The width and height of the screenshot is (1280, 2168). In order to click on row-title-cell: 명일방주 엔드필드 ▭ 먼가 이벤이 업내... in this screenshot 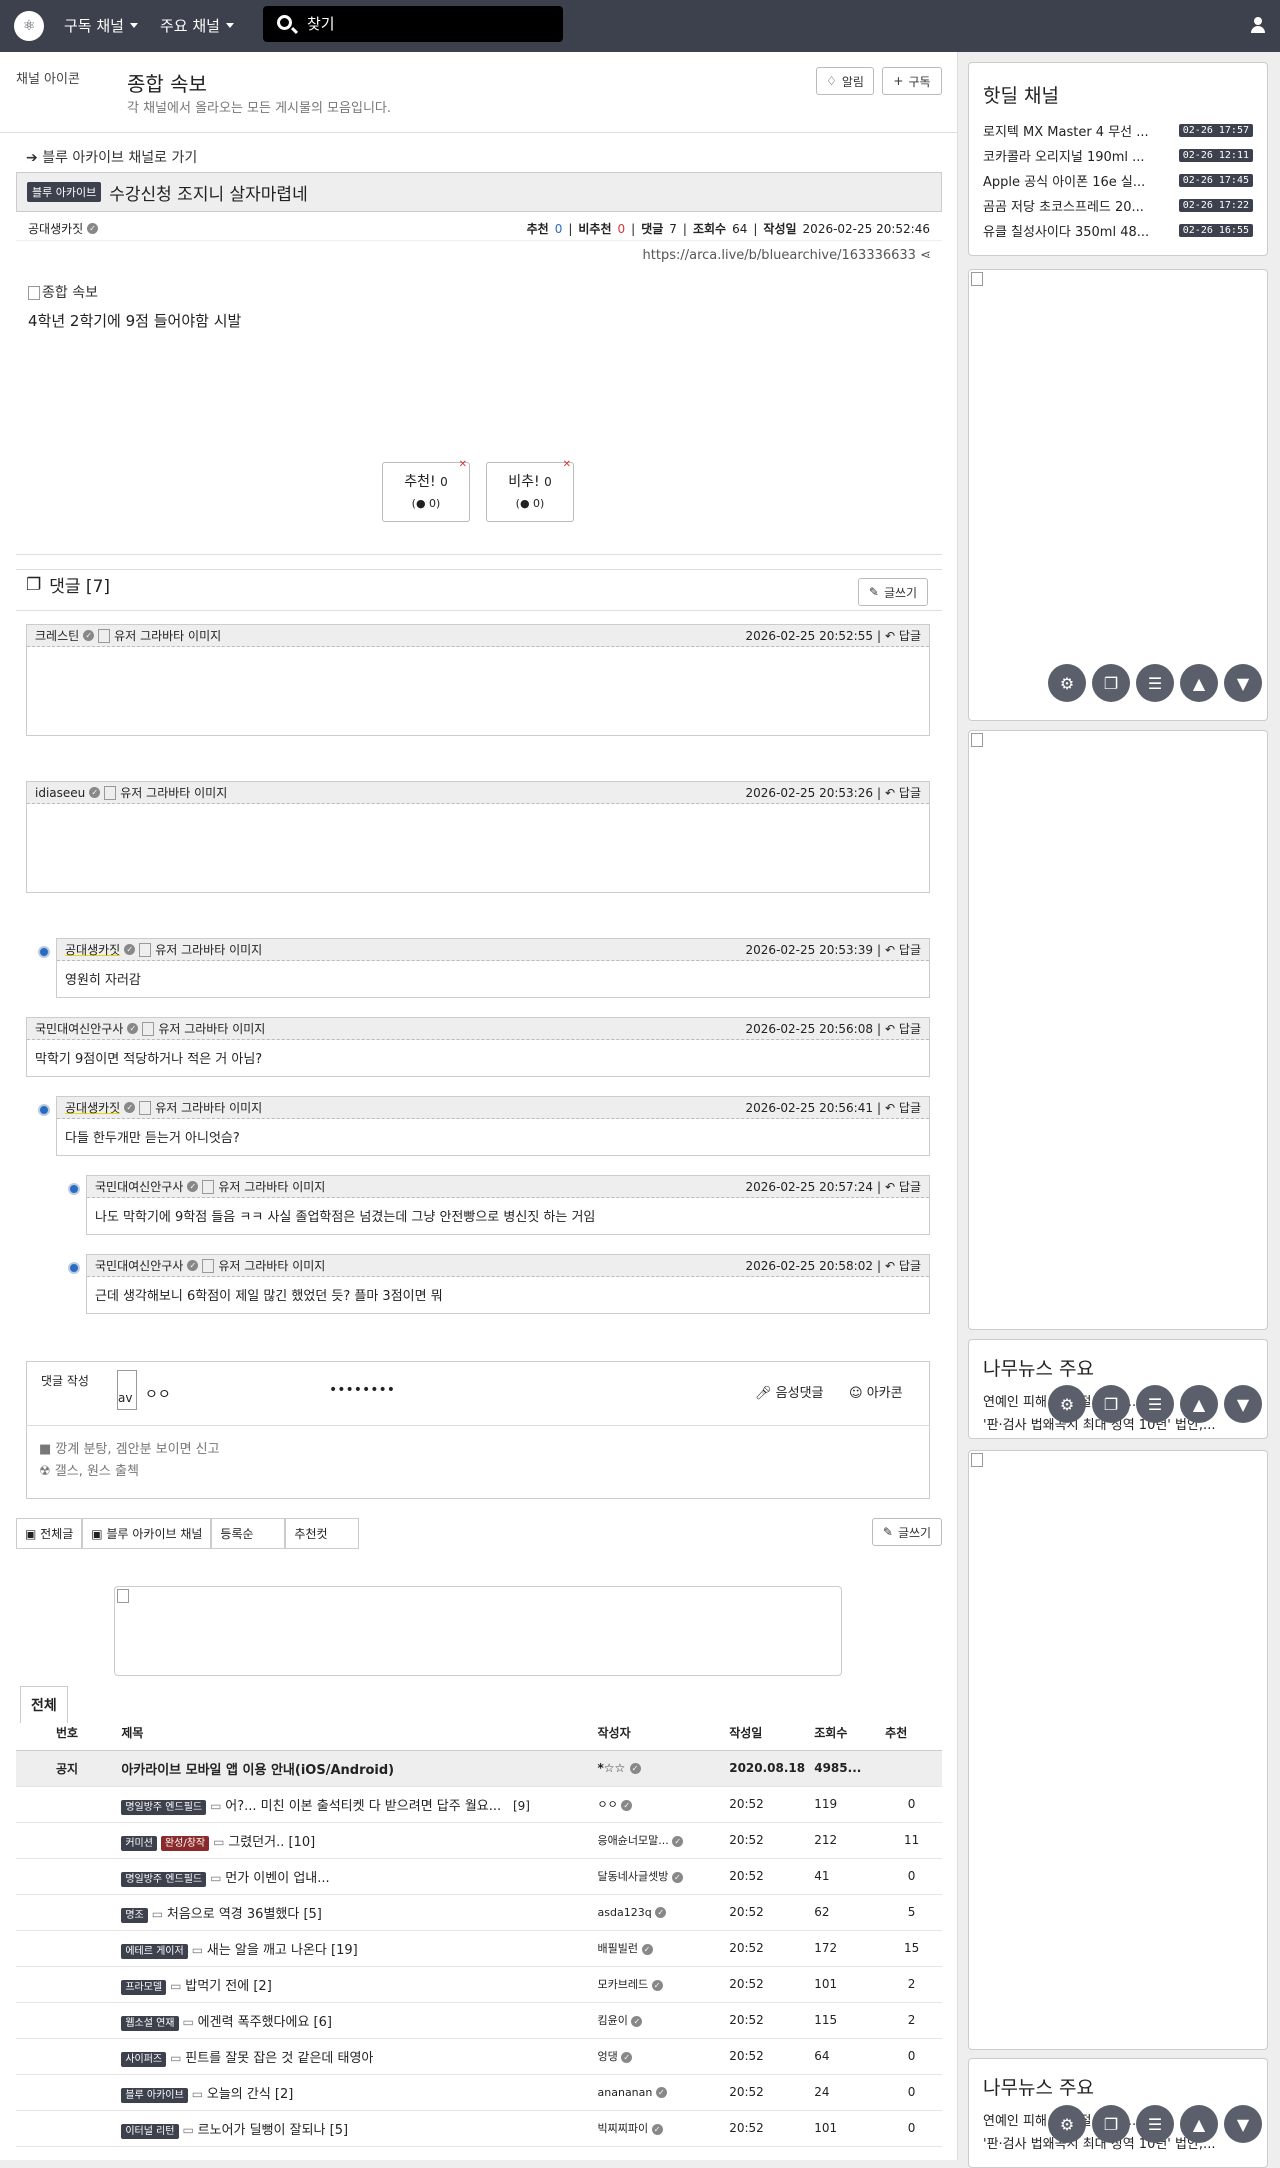, I will do `click(355, 1876)`.